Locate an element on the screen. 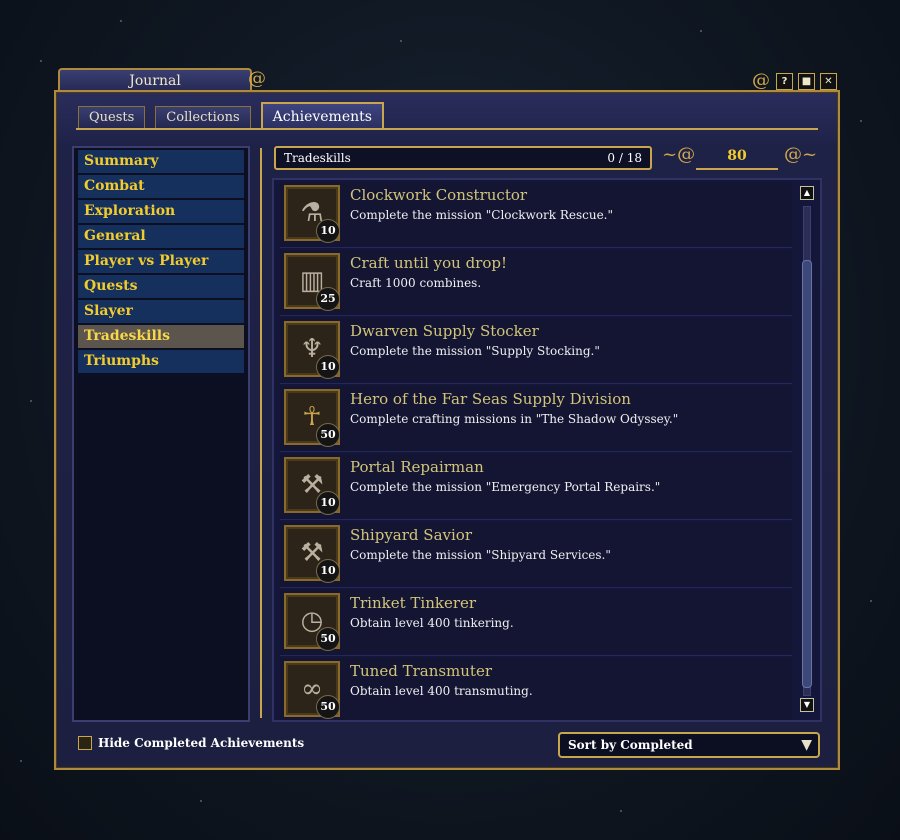 The height and width of the screenshot is (840, 900). help-button: ? is located at coordinates (784, 81).